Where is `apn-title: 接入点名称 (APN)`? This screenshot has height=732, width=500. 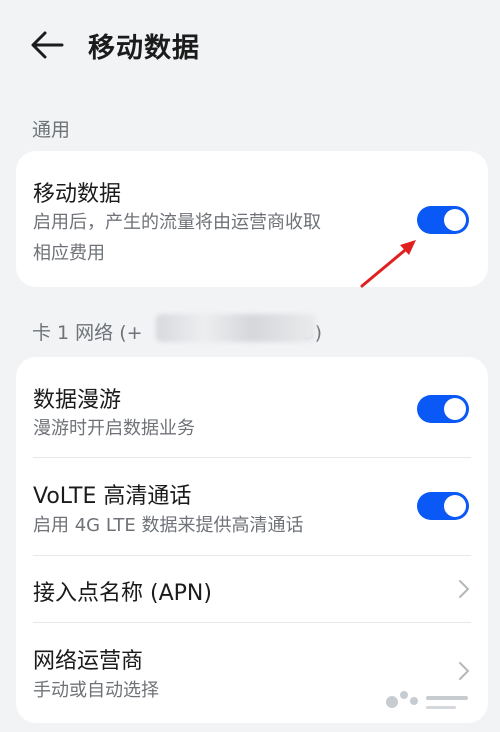
apn-title: 接入点名称 (APN) is located at coordinates (122, 593).